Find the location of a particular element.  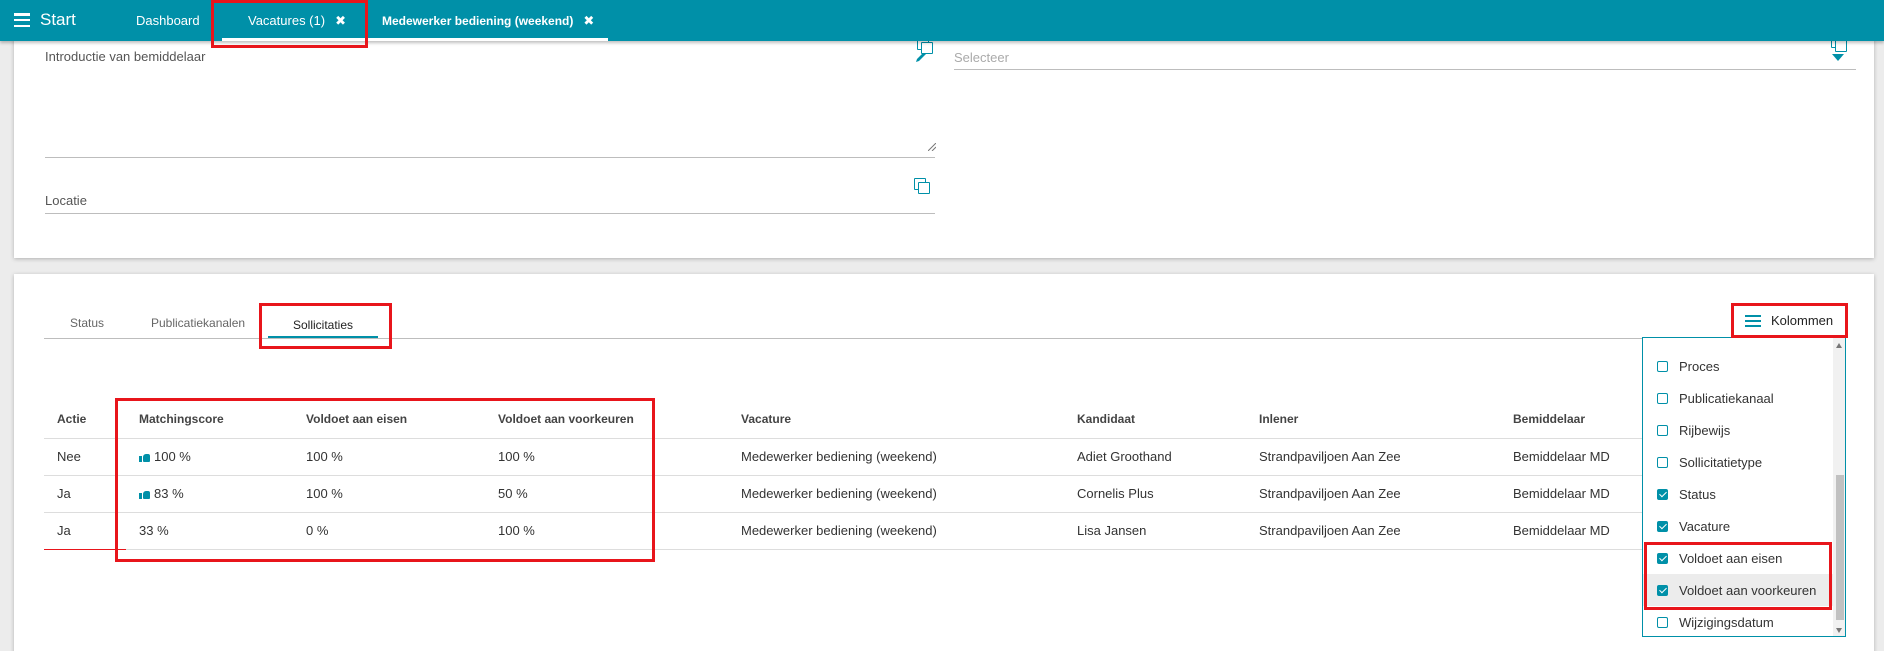

column-option-wijzigingsdatum: Wijzigingsdatum is located at coordinates (1738, 621).